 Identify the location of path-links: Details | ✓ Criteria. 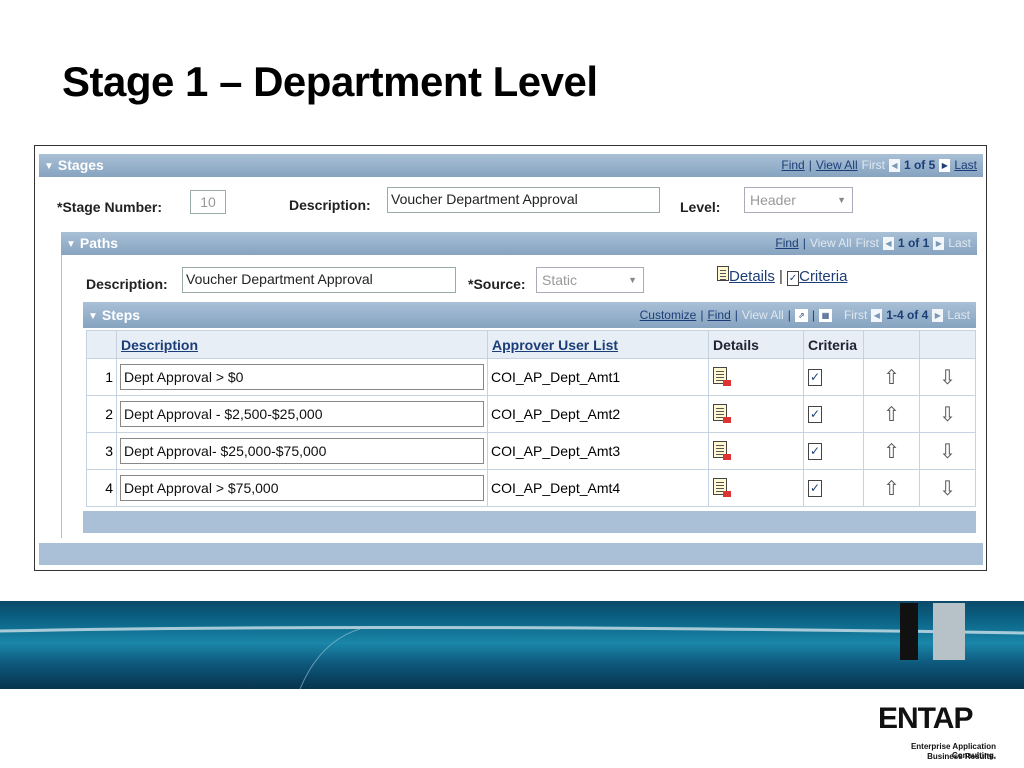
(782, 276).